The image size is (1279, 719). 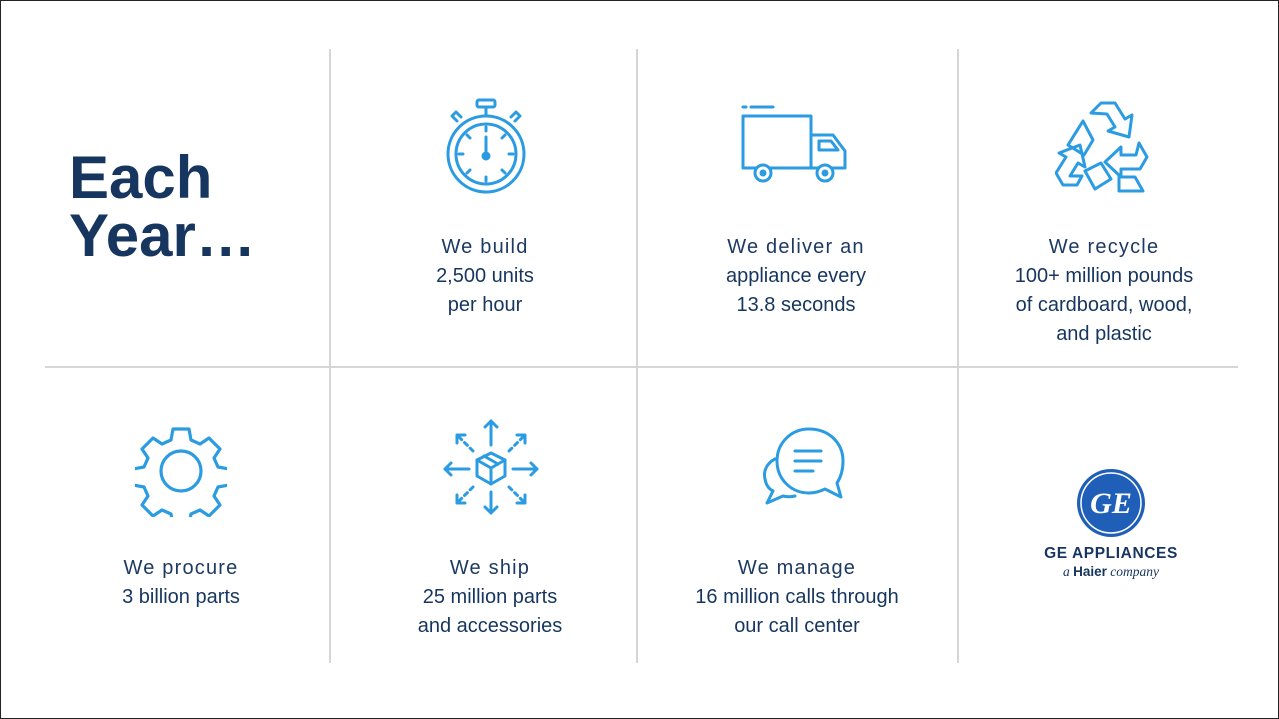 I want to click on stat-recycle-lead: We recycle, so click(x=1104, y=247).